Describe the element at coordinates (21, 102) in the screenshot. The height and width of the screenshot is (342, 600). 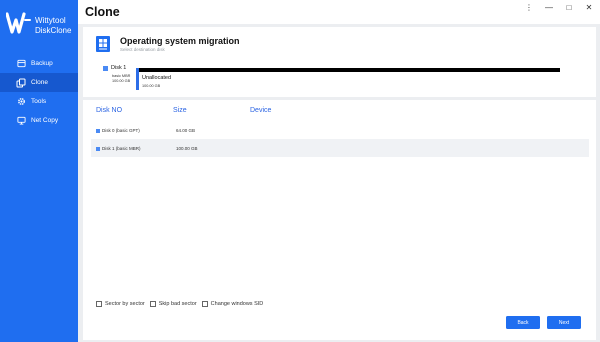
I see `gear-icon` at that location.